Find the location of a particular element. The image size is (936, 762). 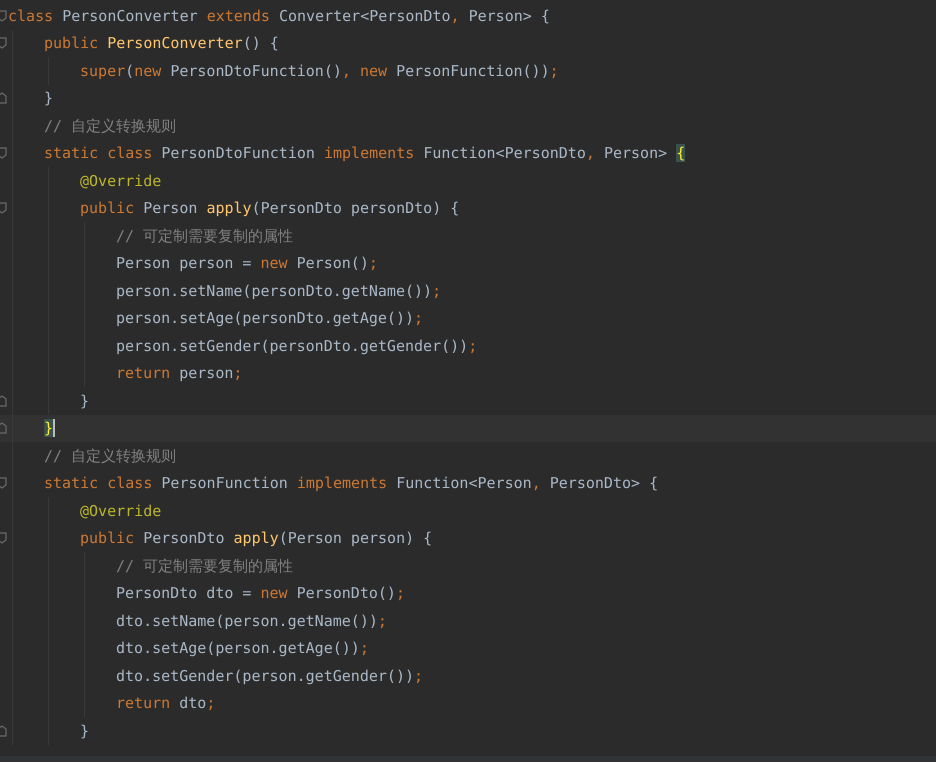

code-line: public PersonConverter() { is located at coordinates (468, 43).